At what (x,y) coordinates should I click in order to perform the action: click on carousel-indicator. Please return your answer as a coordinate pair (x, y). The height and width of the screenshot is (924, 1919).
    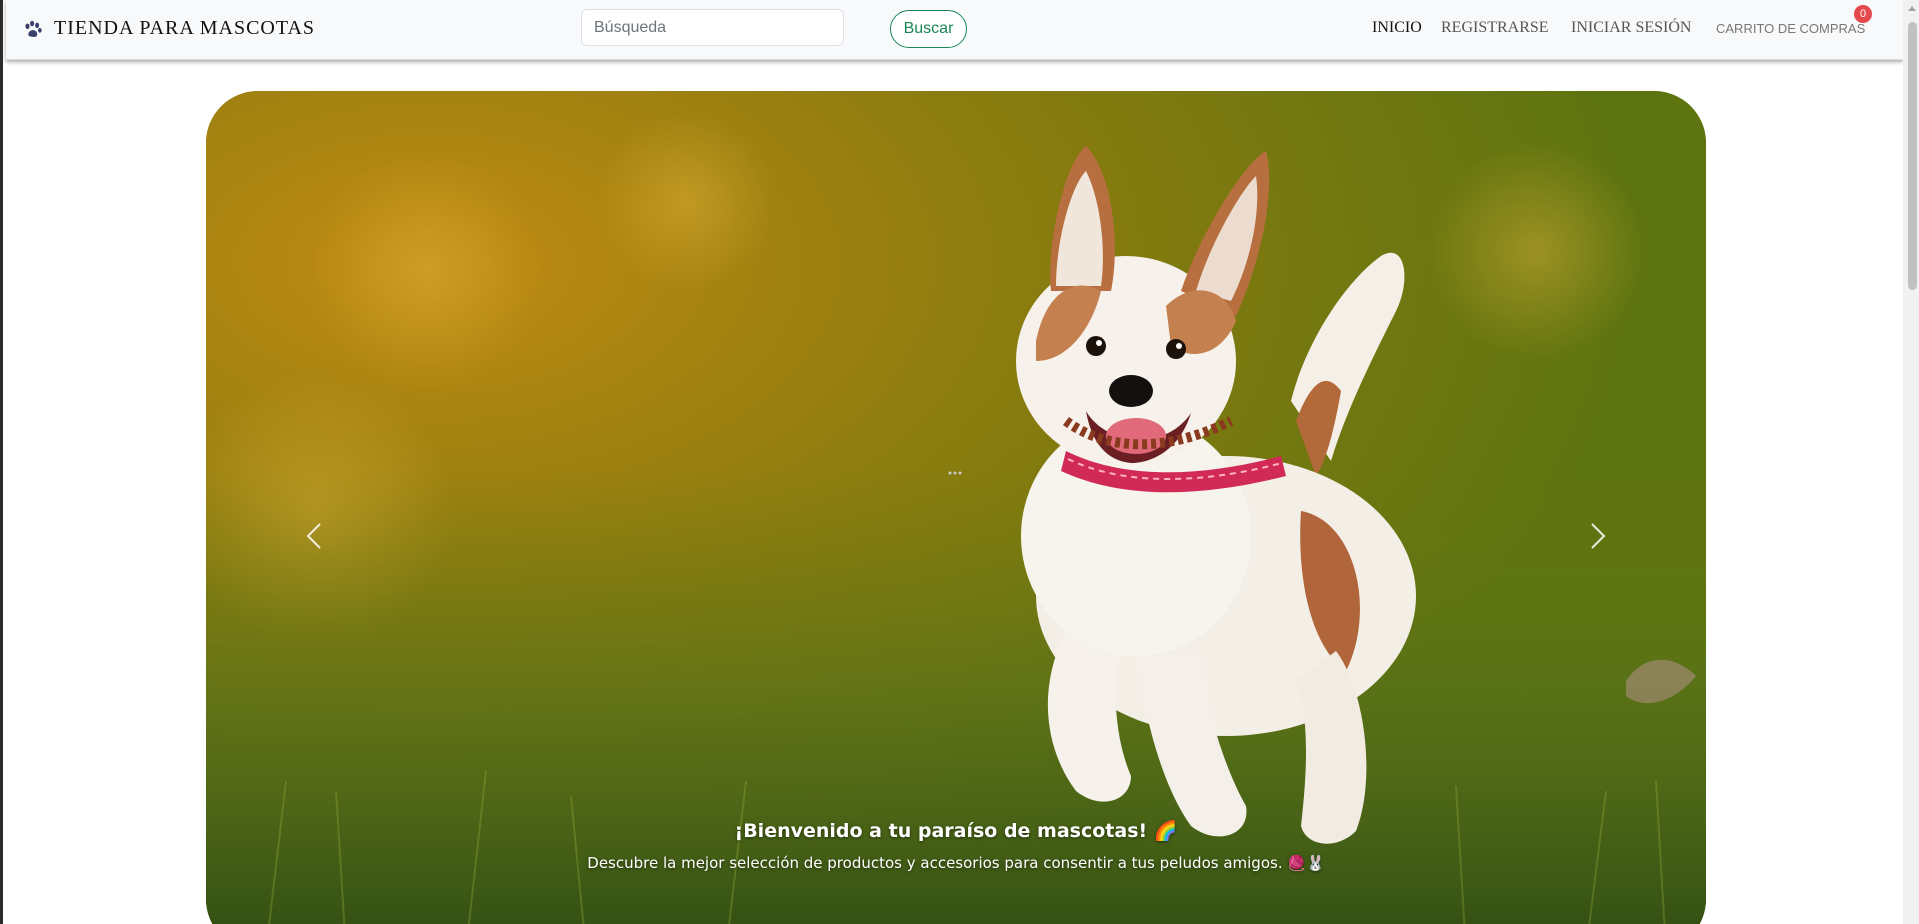
    Looking at the image, I should click on (955, 473).